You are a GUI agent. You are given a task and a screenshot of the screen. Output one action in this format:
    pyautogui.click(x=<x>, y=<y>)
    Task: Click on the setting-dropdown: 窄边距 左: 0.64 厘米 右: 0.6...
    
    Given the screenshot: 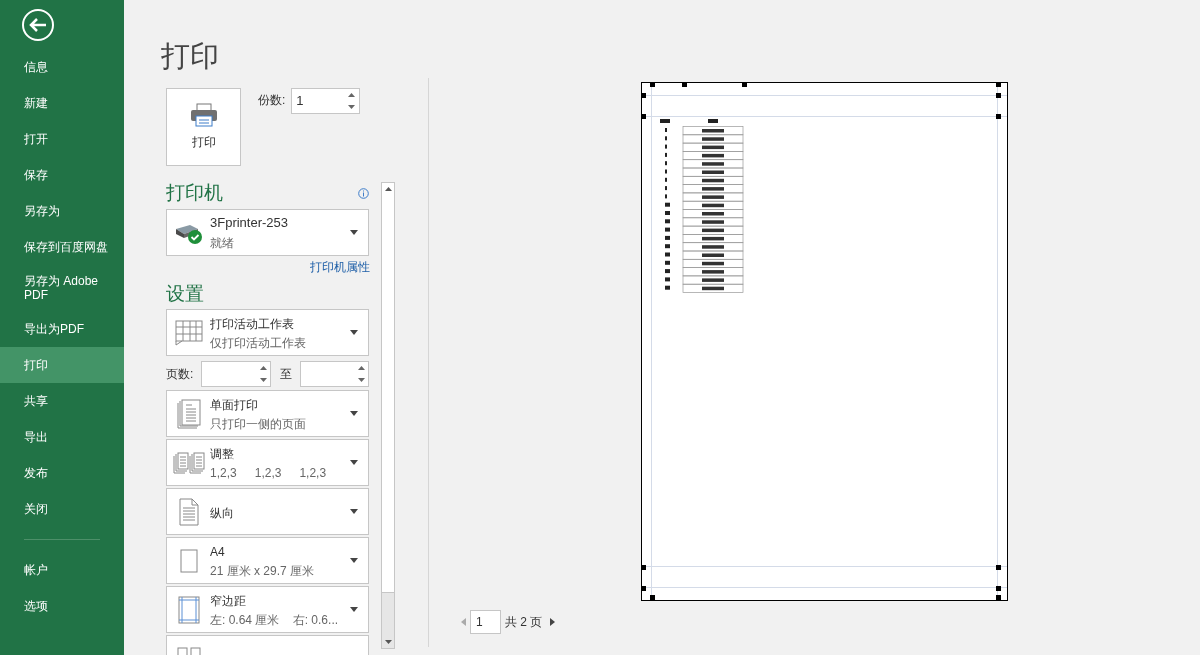 What is the action you would take?
    pyautogui.click(x=267, y=609)
    